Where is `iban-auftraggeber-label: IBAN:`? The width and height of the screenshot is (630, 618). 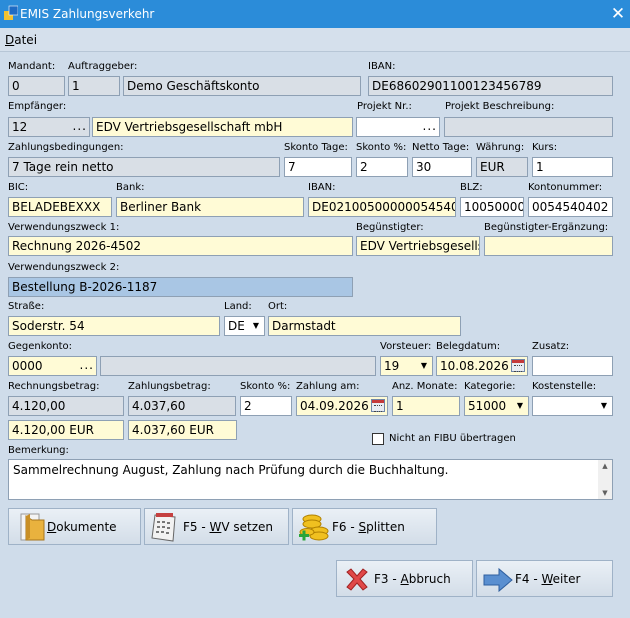
iban-auftraggeber-label: IBAN: is located at coordinates (382, 66).